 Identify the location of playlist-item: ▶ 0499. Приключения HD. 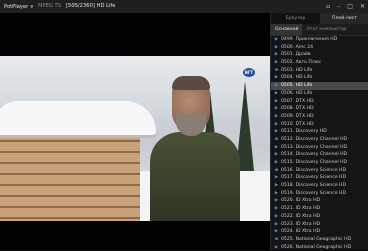
(319, 40).